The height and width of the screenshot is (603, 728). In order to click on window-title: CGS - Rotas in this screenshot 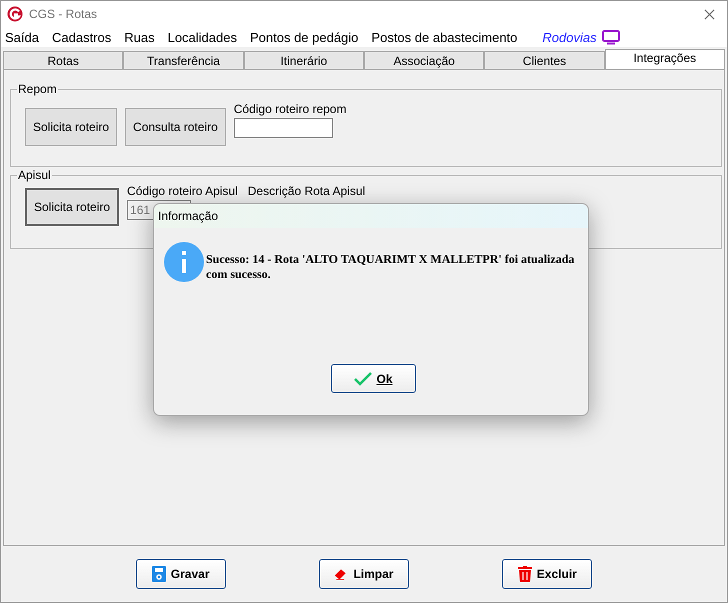, I will do `click(63, 14)`.